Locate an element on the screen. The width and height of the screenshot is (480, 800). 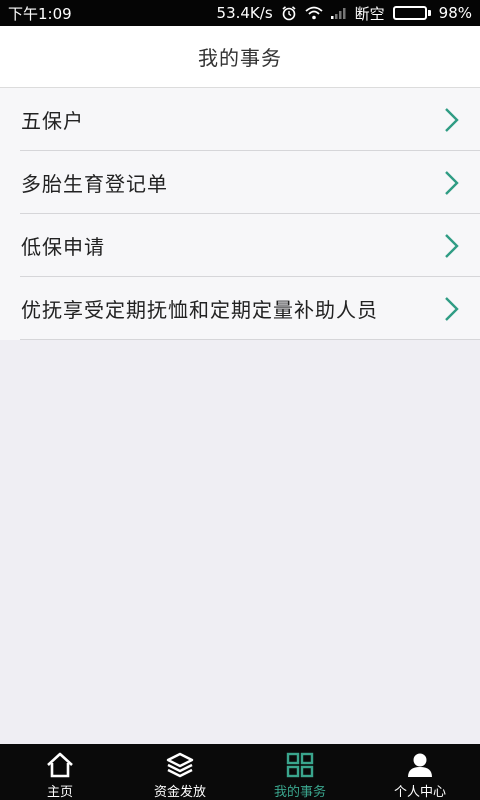
home-icon is located at coordinates (60, 765).